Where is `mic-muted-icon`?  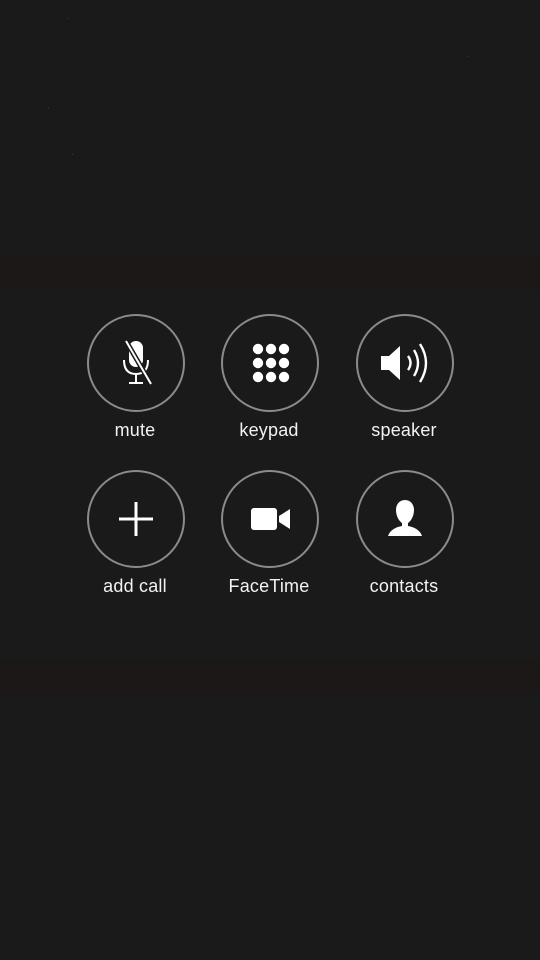
mic-muted-icon is located at coordinates (138, 362).